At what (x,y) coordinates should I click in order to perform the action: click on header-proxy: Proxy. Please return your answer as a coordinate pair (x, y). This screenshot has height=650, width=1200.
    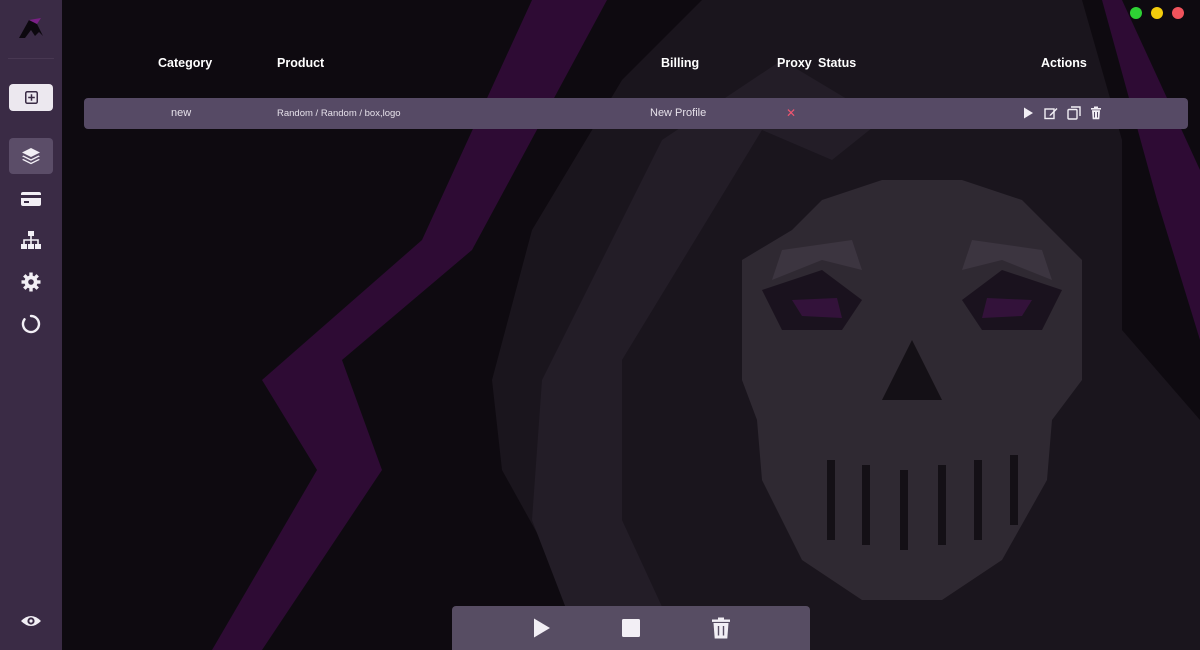
    Looking at the image, I should click on (794, 63).